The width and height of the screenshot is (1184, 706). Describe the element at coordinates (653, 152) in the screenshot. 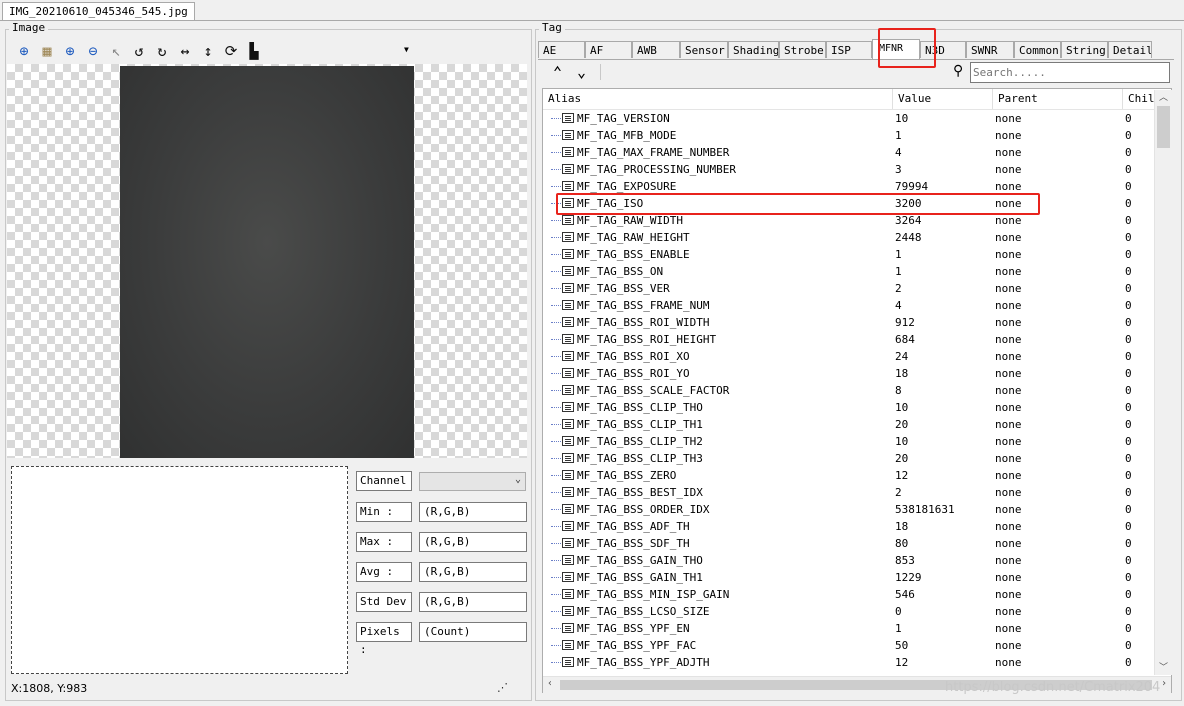

I see `row-alias: MF_TAG_MAX_FRAME_NUMBER` at that location.